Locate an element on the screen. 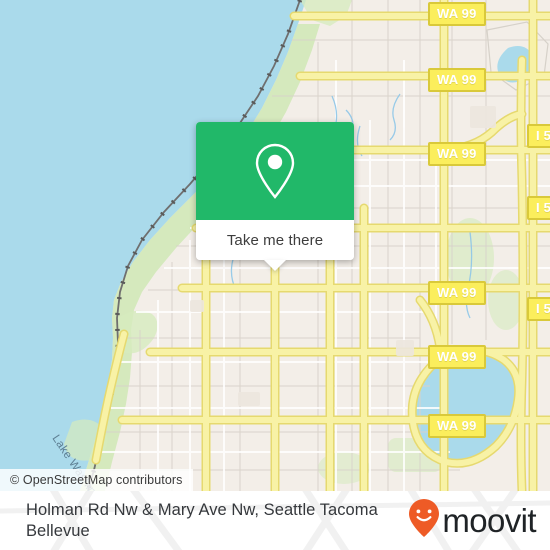 This screenshot has height=550, width=550. take-me-there-label: Take me there is located at coordinates (275, 240).